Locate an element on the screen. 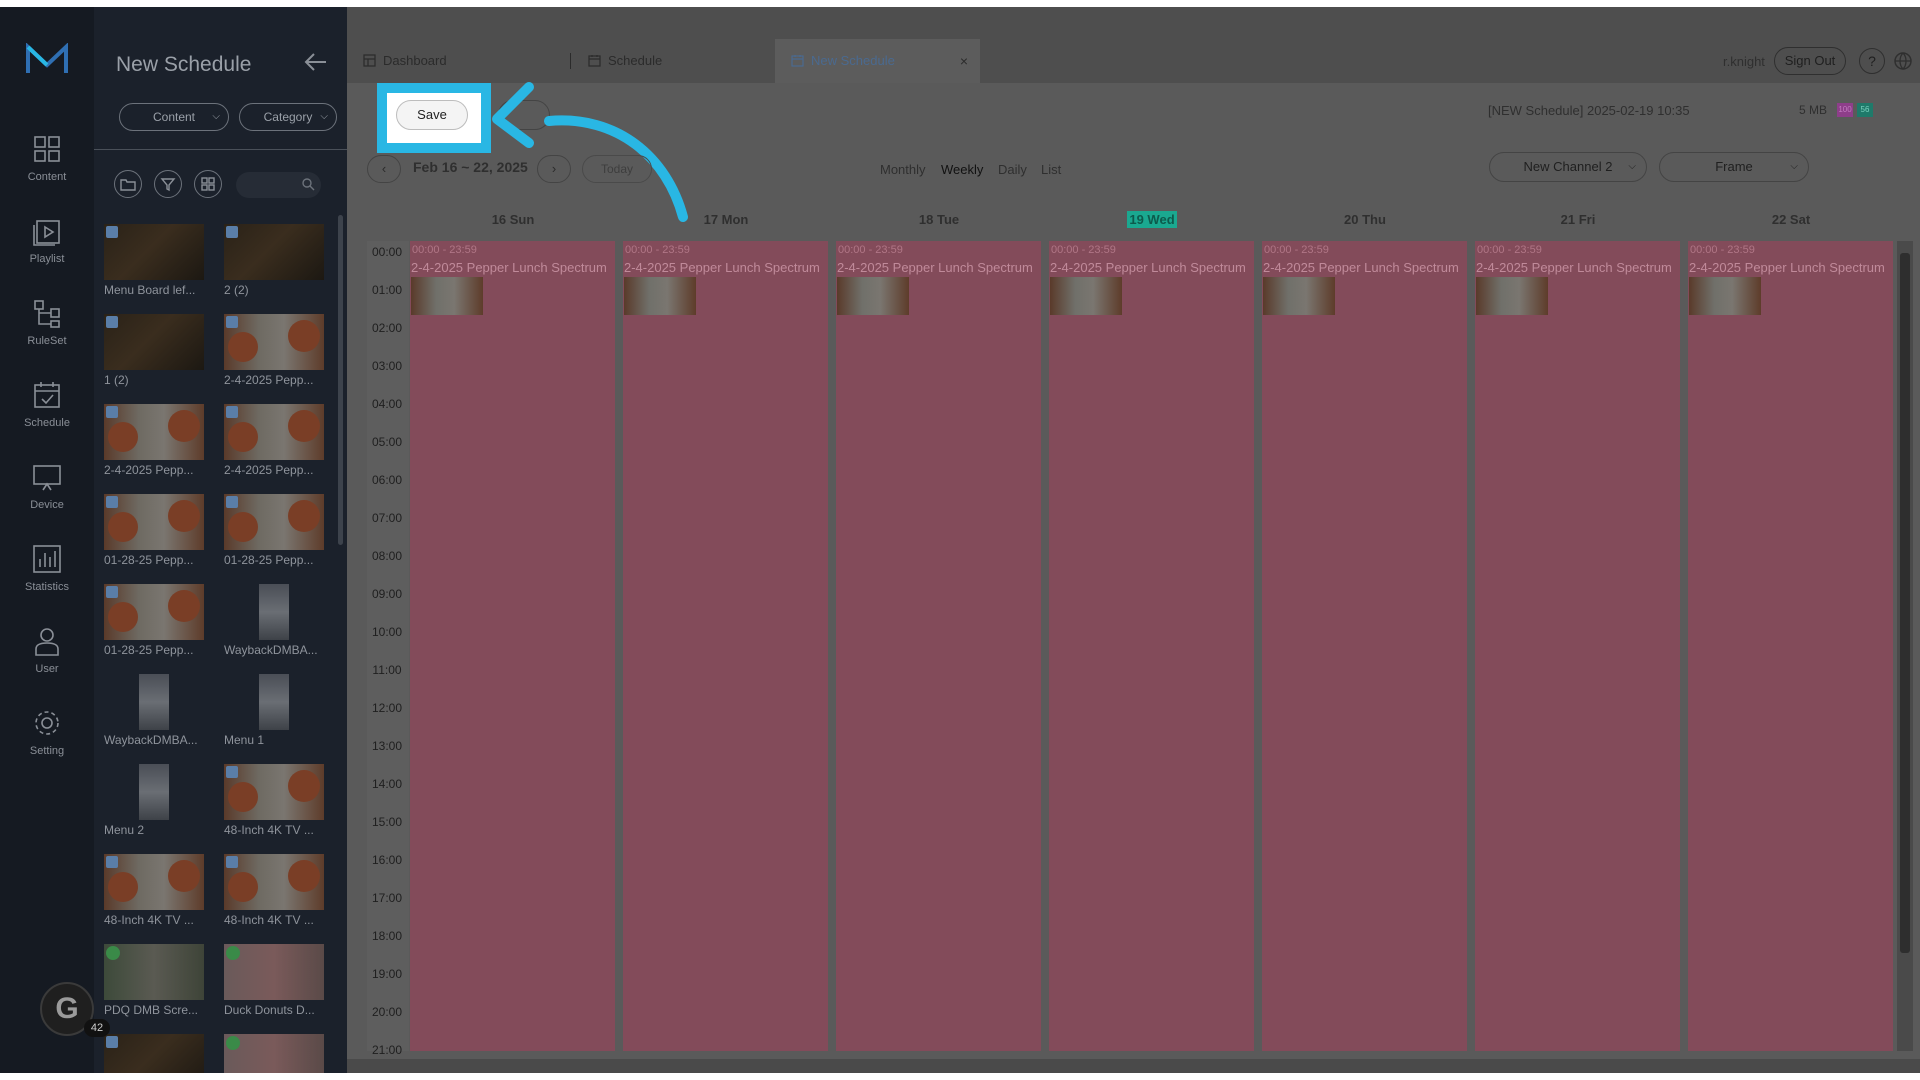 Image resolution: width=1920 pixels, height=1080 pixels. calendar-scrollbar is located at coordinates (1905, 646).